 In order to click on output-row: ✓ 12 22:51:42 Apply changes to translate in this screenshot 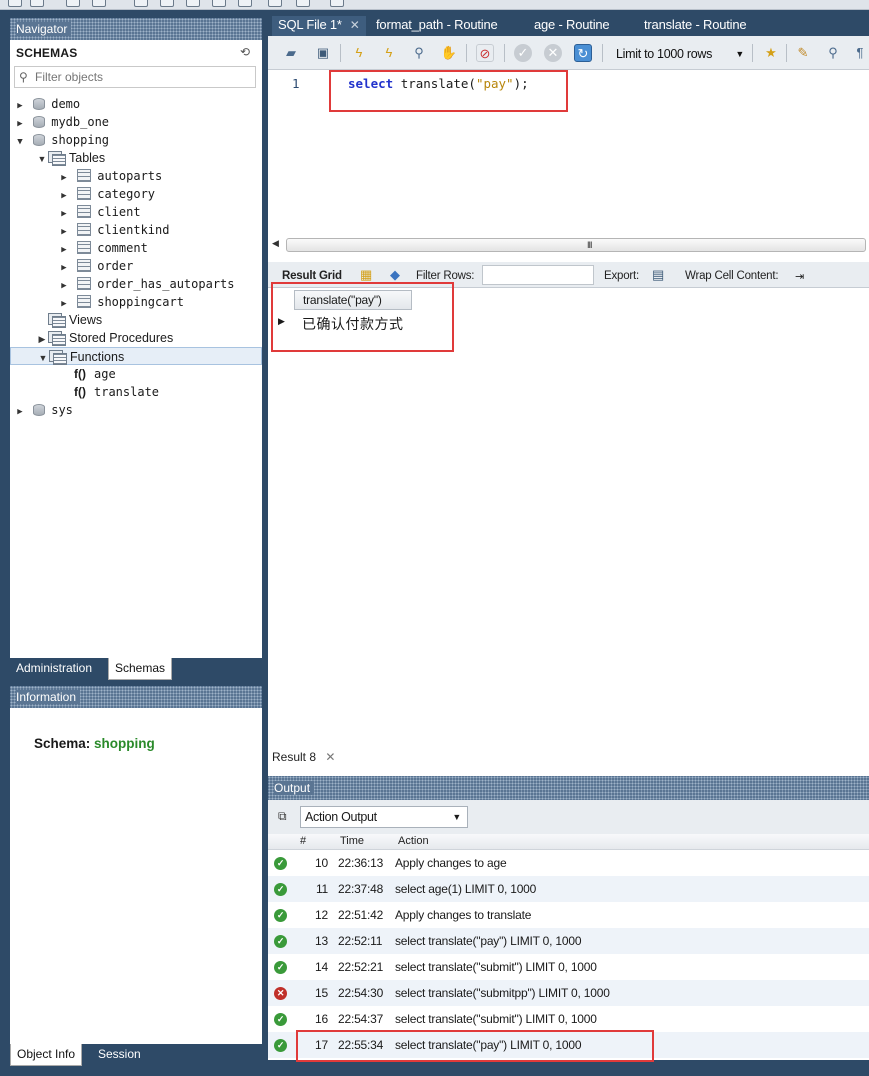, I will do `click(568, 915)`.